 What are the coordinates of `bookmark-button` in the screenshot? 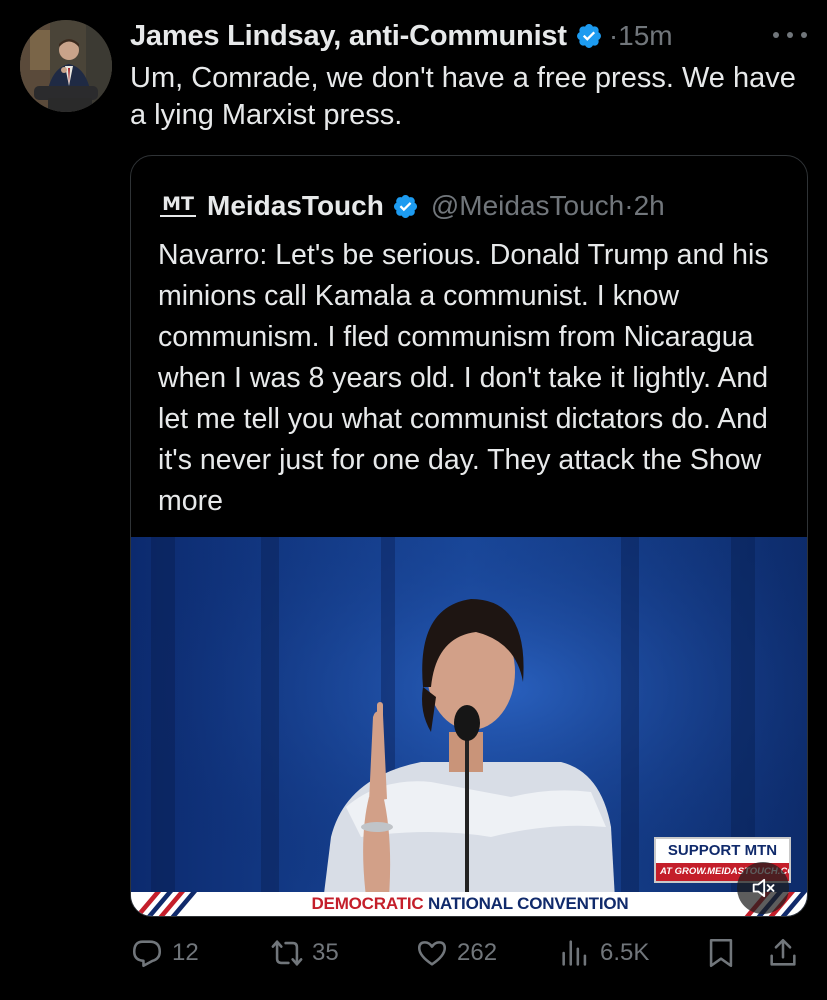 It's located at (721, 953).